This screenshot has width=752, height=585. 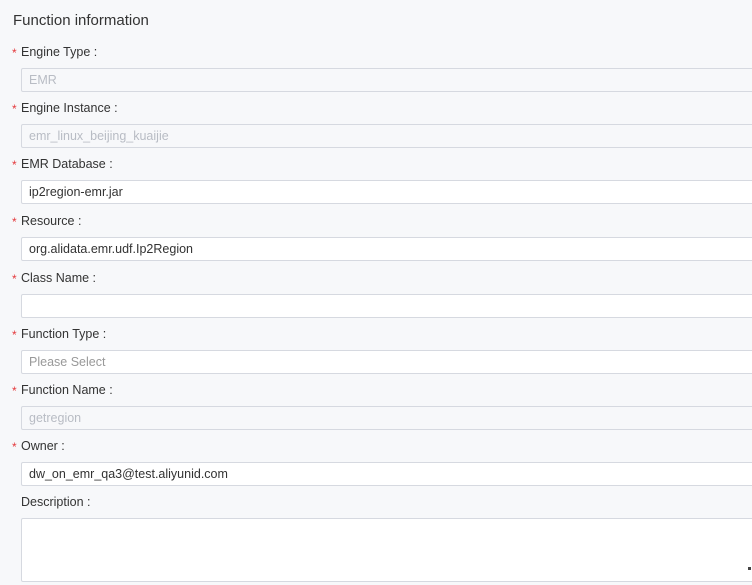 I want to click on engine-instance-input: emr_linux_beijing_kuaijie, so click(x=386, y=136).